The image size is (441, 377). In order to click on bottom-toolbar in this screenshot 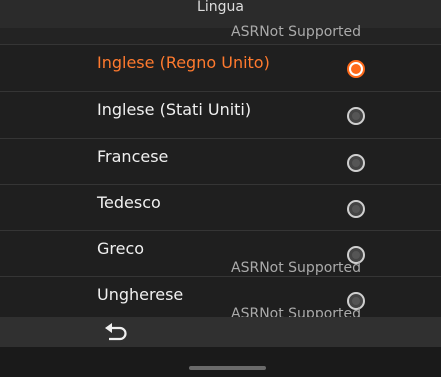, I will do `click(220, 332)`.